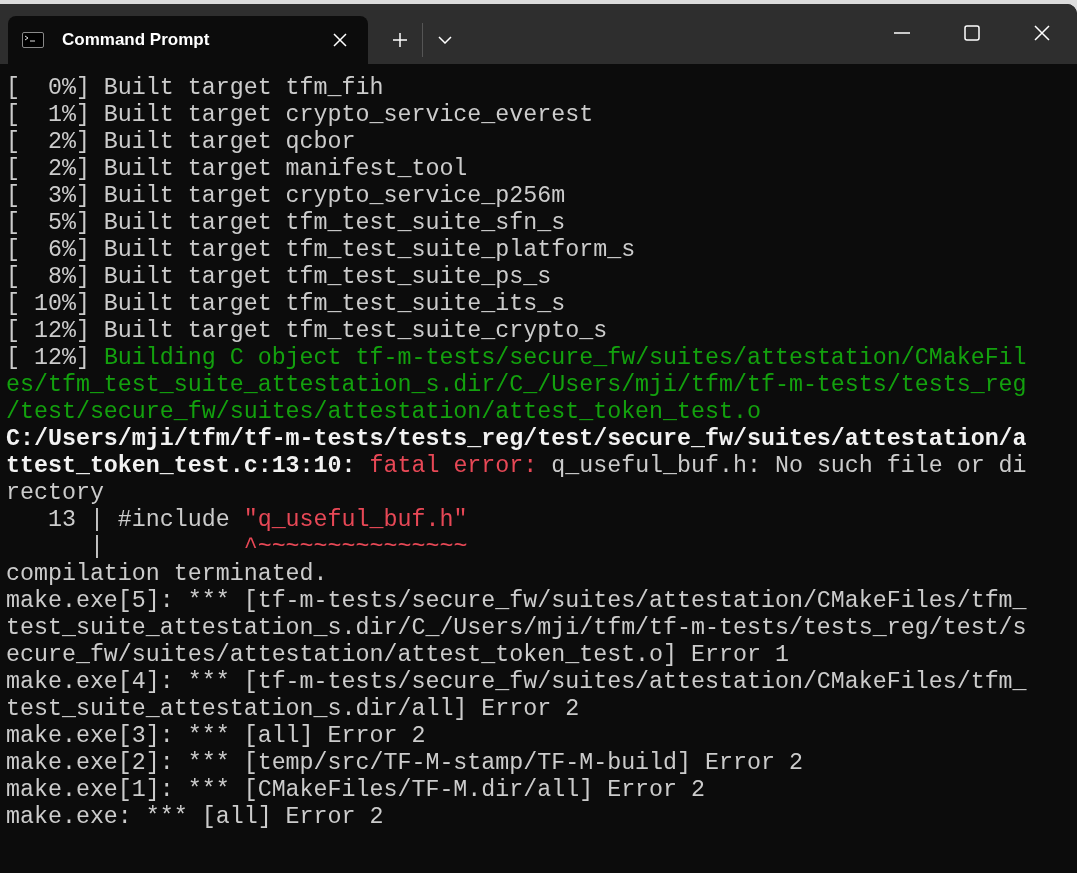  What do you see at coordinates (400, 40) in the screenshot?
I see `plus-icon` at bounding box center [400, 40].